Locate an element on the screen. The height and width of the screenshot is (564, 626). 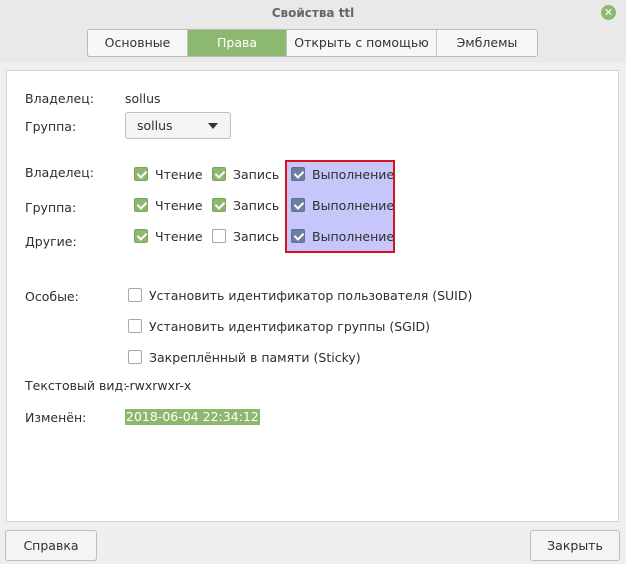
others-read-label: Чтение is located at coordinates (179, 236).